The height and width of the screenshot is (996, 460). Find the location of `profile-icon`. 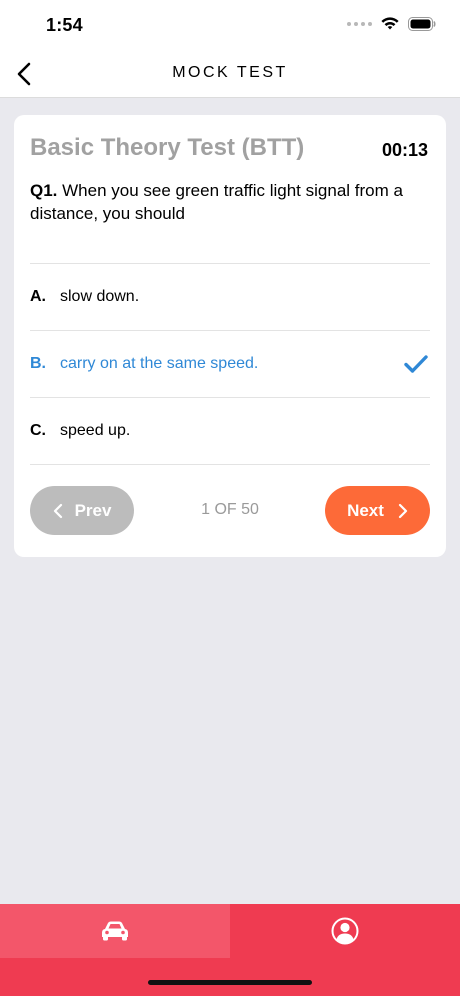

profile-icon is located at coordinates (345, 931).